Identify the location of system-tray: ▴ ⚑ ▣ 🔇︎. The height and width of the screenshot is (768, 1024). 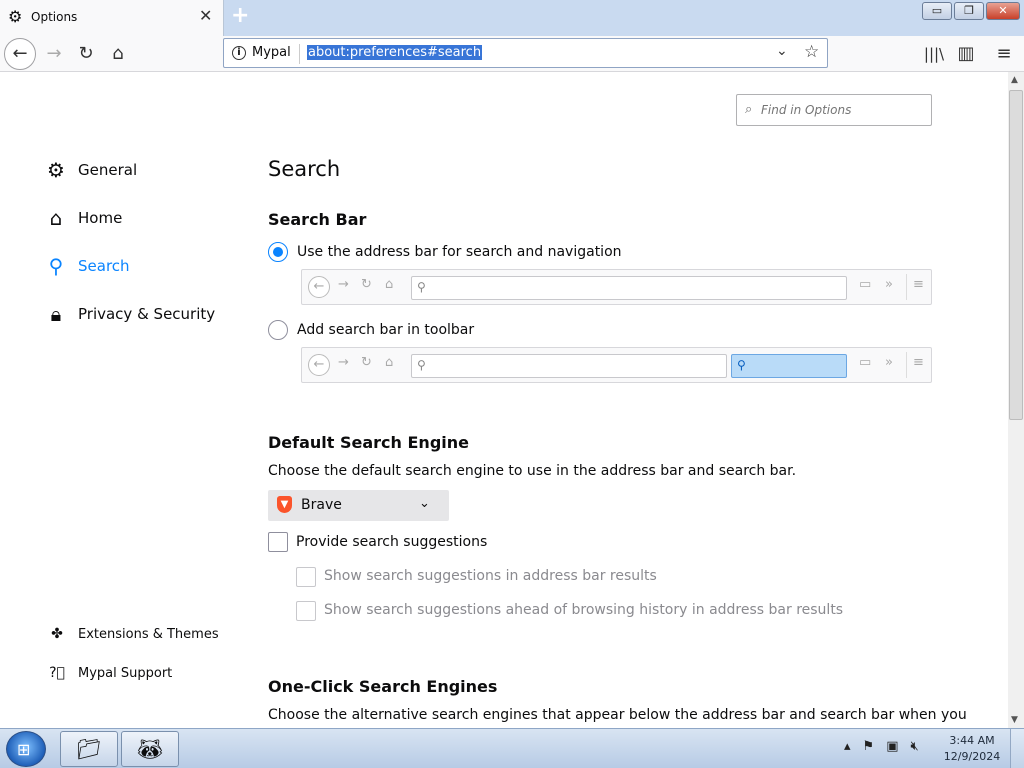
(887, 746).